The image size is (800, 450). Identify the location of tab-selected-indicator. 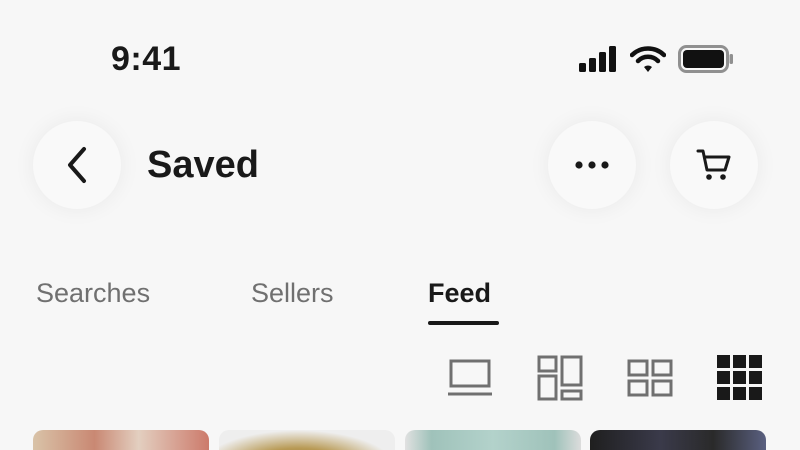
(463, 323).